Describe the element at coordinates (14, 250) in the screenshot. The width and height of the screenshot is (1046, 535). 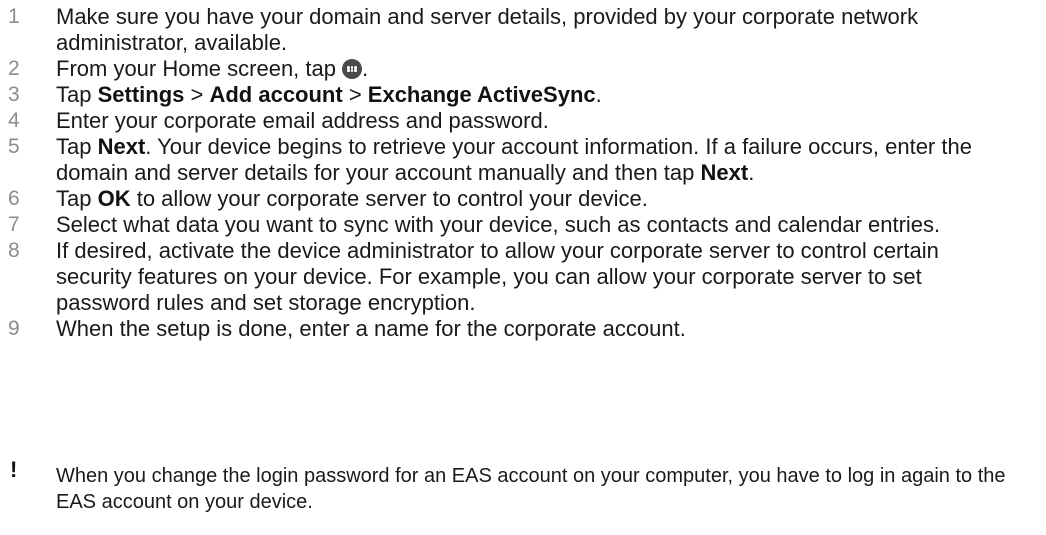
I see `step-number: 8` at that location.